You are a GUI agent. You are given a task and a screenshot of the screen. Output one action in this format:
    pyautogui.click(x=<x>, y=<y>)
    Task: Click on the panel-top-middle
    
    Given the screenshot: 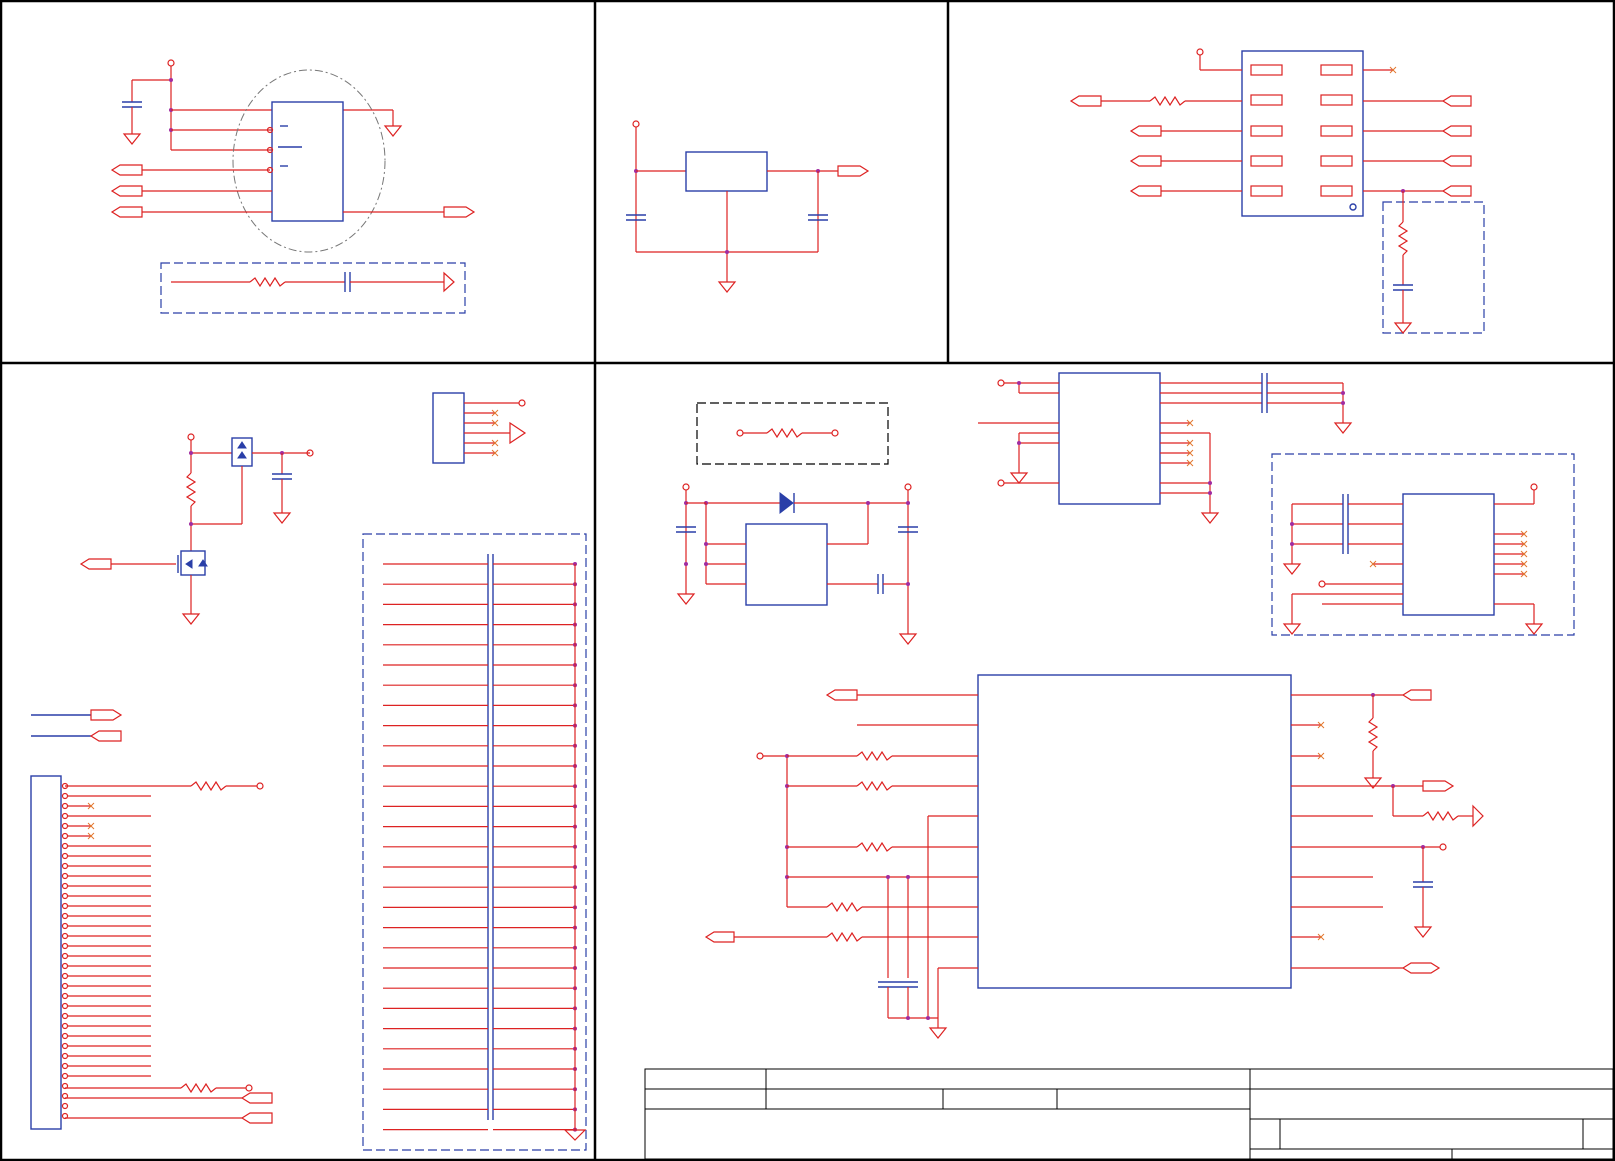 What is the action you would take?
    pyautogui.click(x=747, y=206)
    